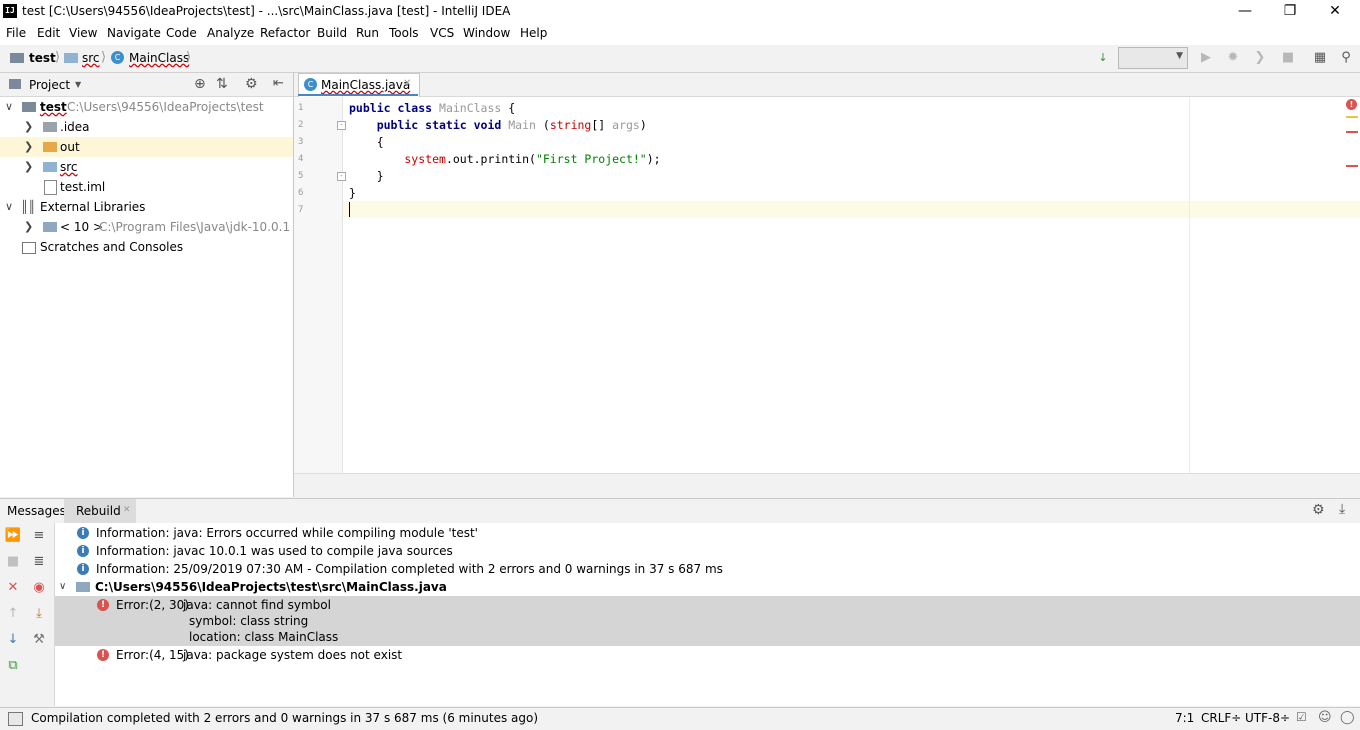 This screenshot has width=1360, height=730. I want to click on export-to-file-icon: ⧉, so click(13, 666).